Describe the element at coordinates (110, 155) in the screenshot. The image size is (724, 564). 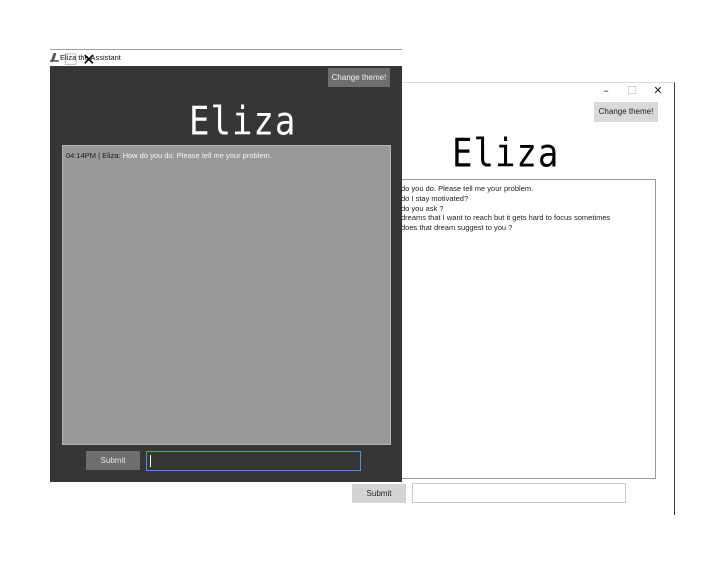
I see `message-speaker: Eliza` at that location.